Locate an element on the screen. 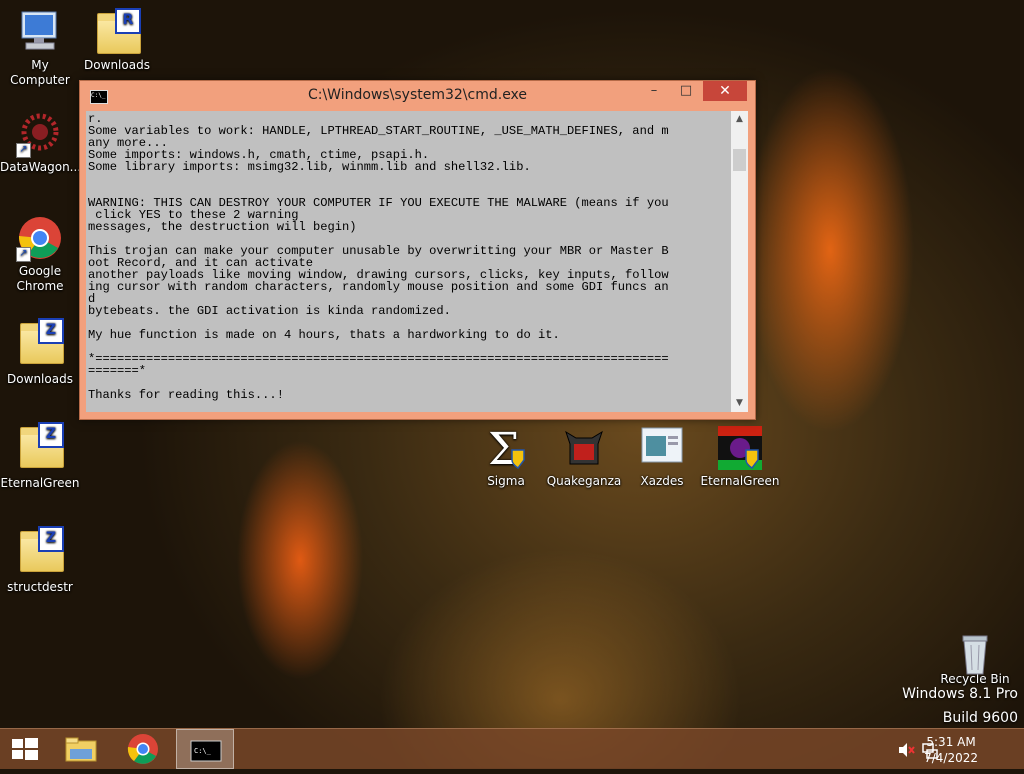 The width and height of the screenshot is (1024, 774). watermark-edition: Windows 8.1 Pro is located at coordinates (960, 694).